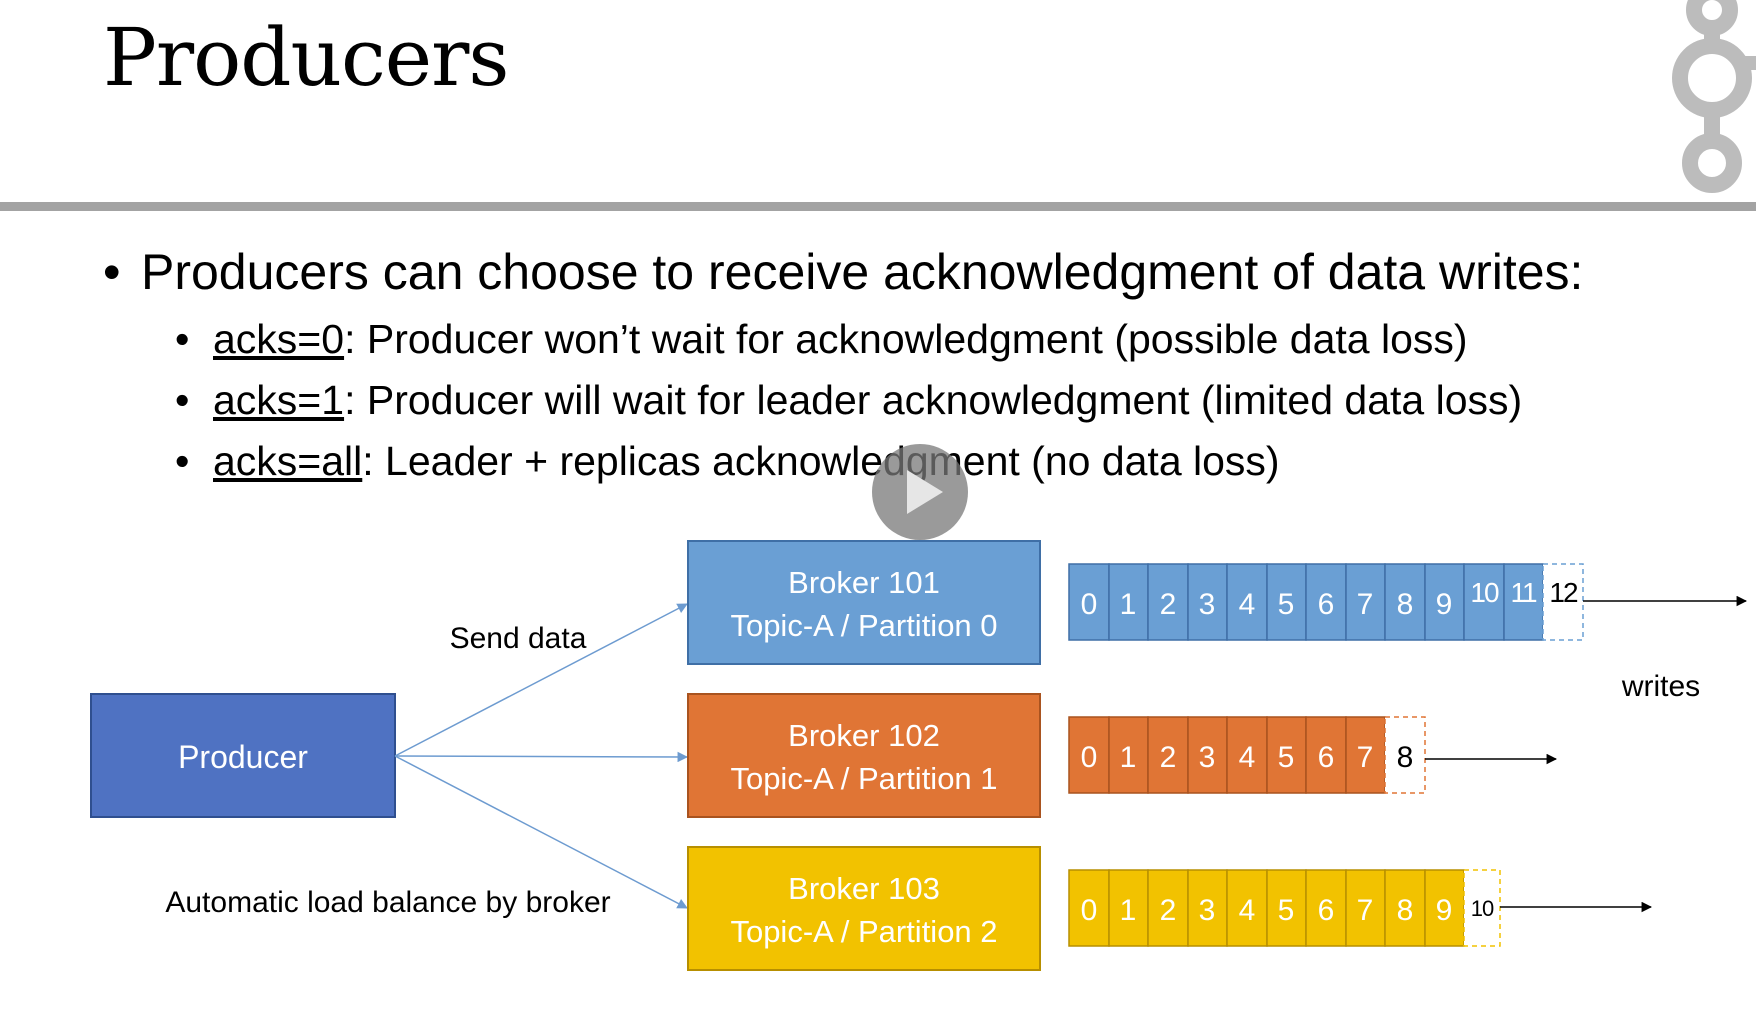  What do you see at coordinates (243, 757) in the screenshot?
I see `producer-label: Producer` at bounding box center [243, 757].